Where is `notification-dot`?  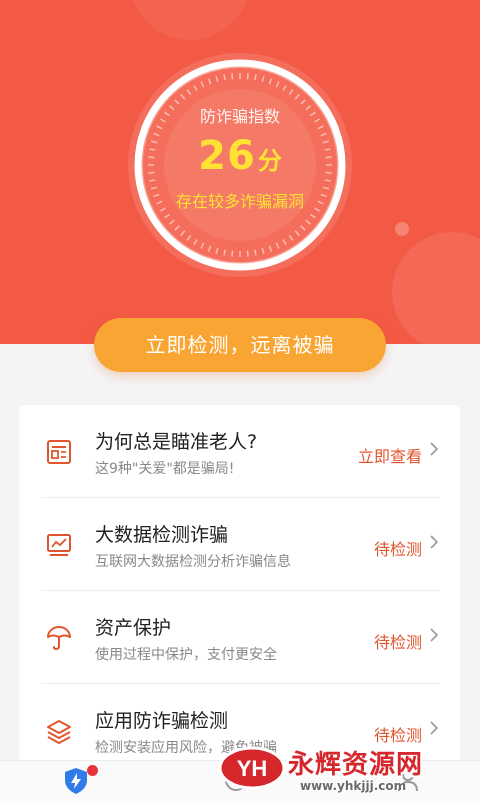
notification-dot is located at coordinates (92, 770).